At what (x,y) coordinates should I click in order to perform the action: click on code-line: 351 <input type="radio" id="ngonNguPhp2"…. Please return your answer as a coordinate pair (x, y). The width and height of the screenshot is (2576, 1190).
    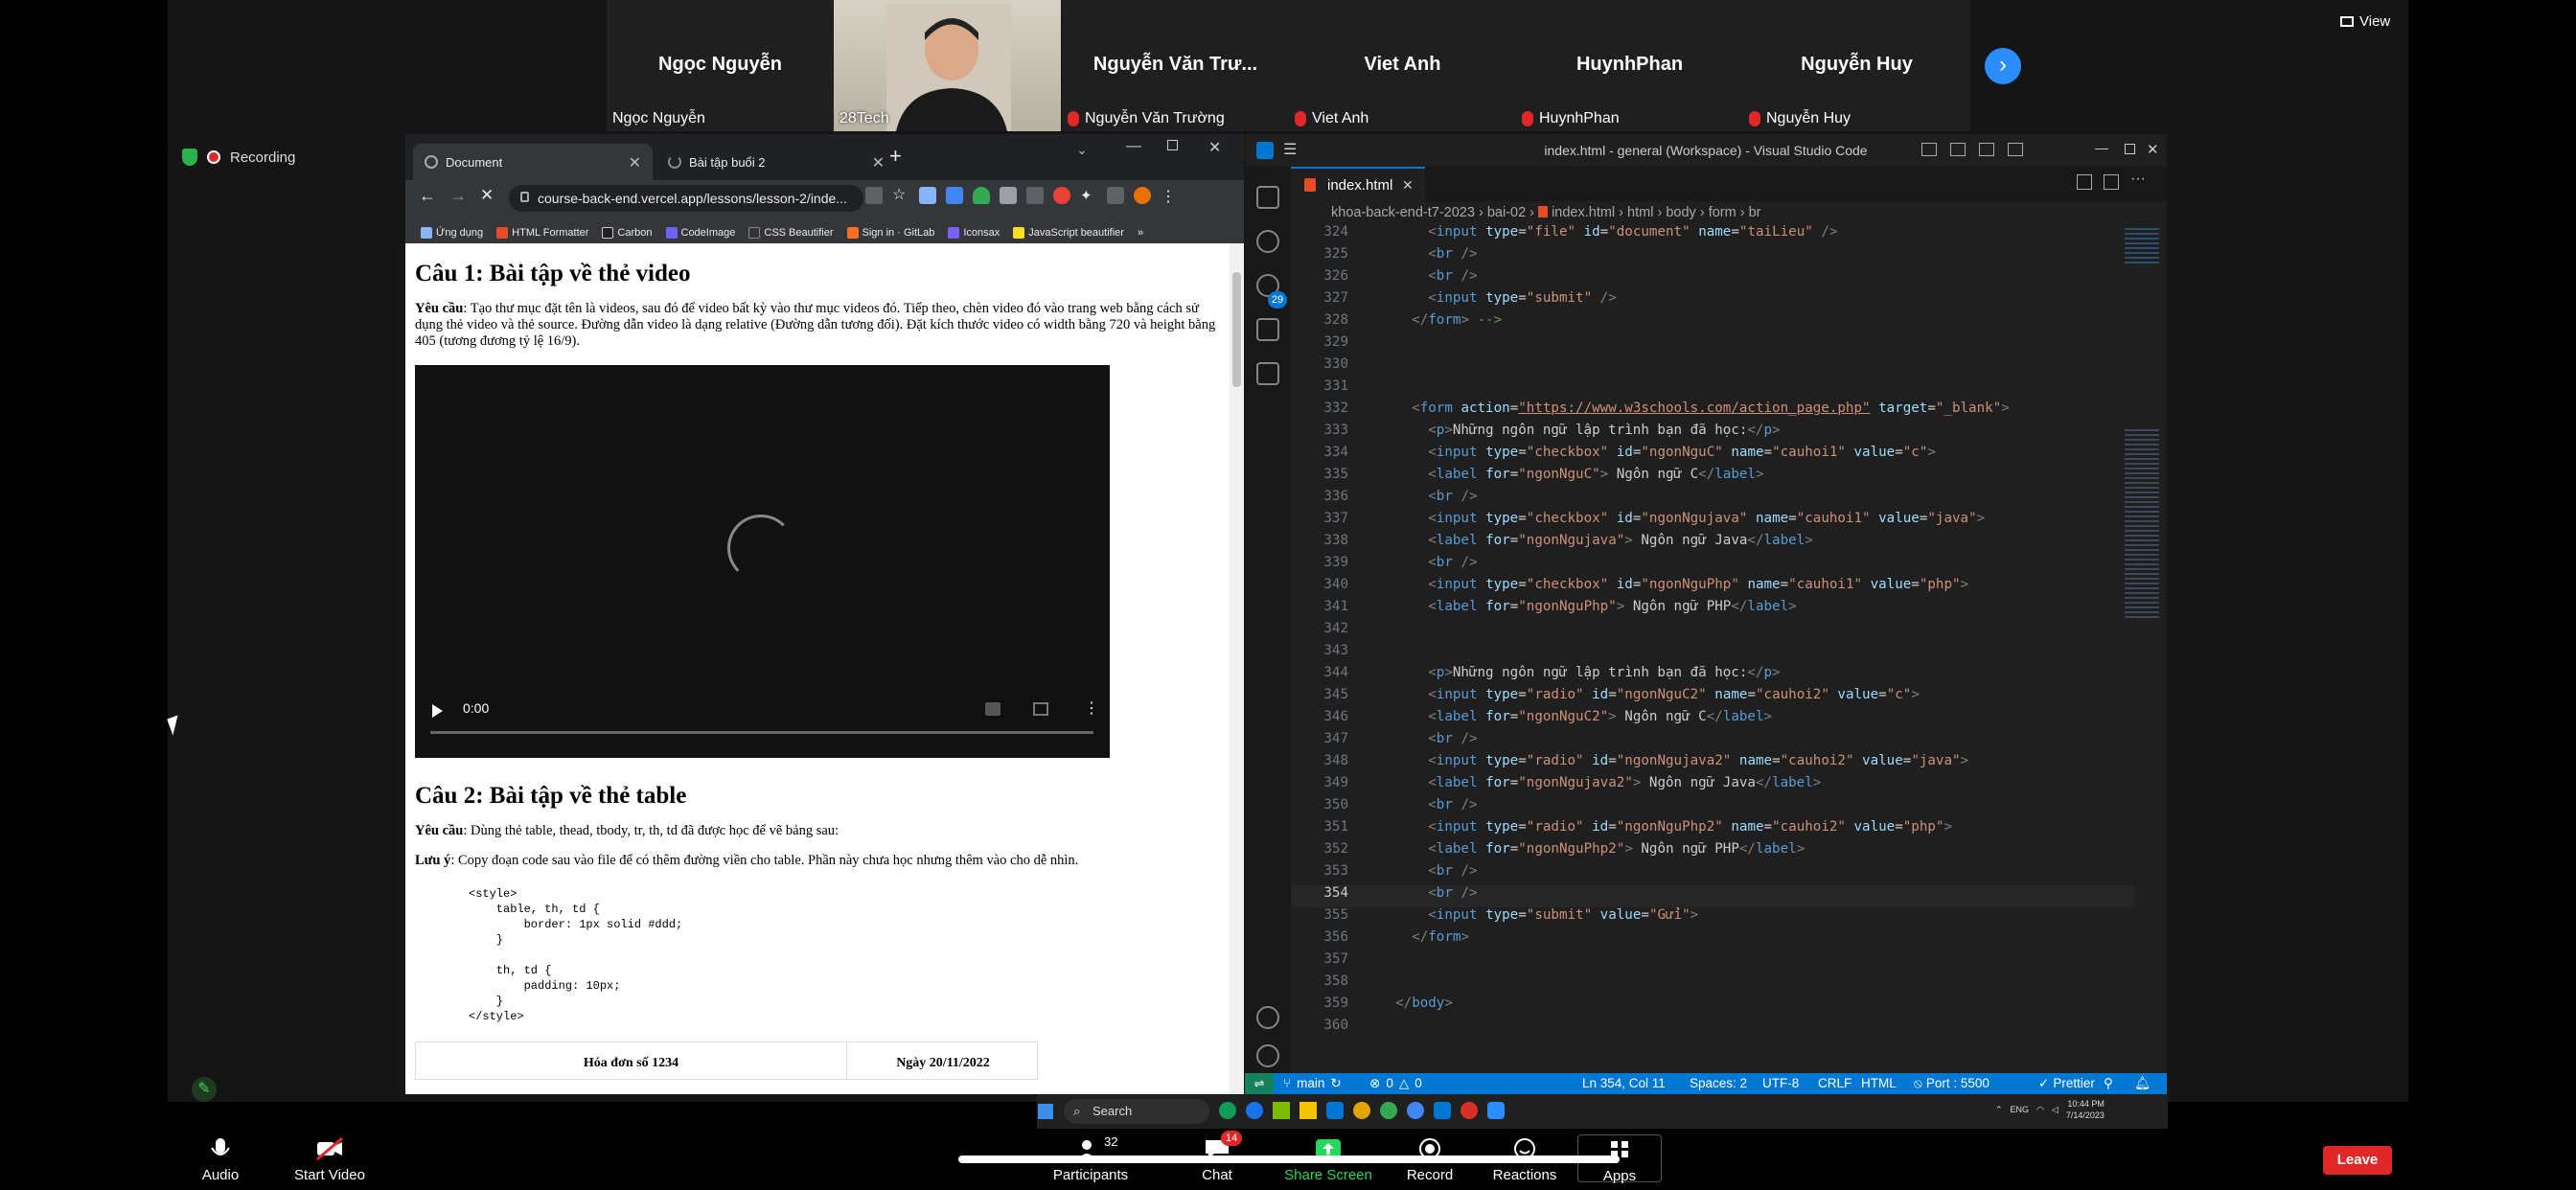
    Looking at the image, I should click on (1713, 830).